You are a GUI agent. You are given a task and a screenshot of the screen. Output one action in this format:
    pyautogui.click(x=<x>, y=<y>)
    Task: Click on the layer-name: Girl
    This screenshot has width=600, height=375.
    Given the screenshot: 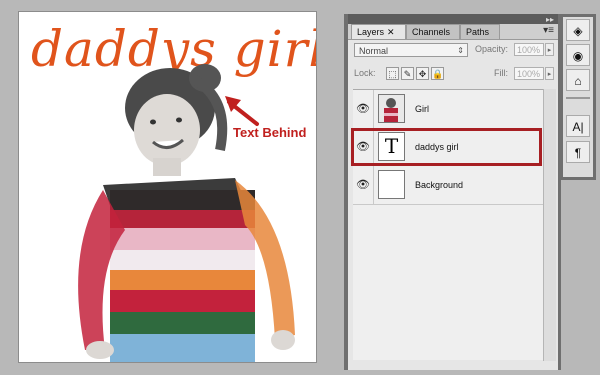 What is the action you would take?
    pyautogui.click(x=422, y=109)
    